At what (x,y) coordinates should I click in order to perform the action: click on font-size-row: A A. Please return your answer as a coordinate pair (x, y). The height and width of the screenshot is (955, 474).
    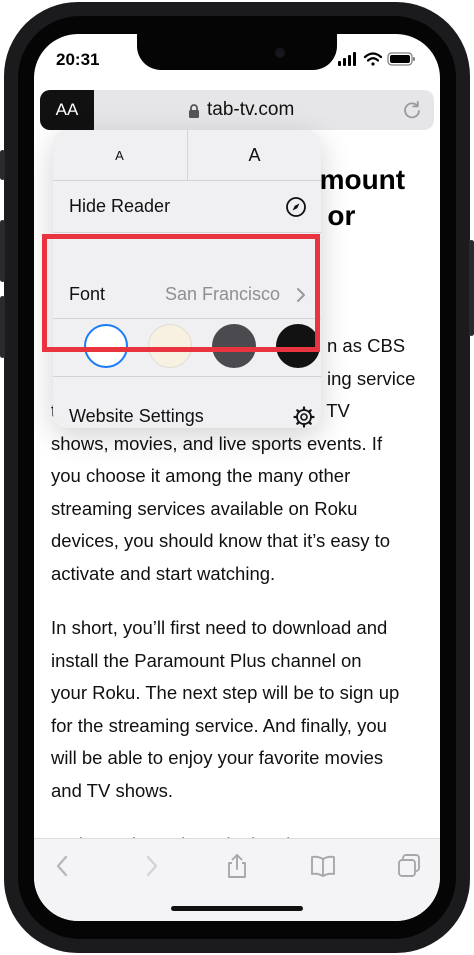
    Looking at the image, I should click on (187, 155).